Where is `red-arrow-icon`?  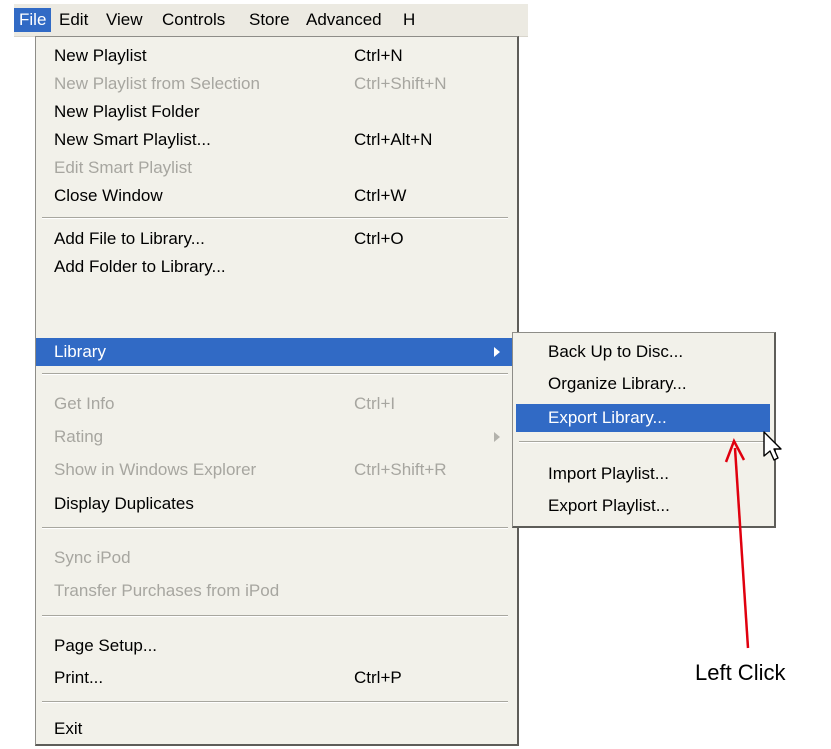 red-arrow-icon is located at coordinates (737, 543).